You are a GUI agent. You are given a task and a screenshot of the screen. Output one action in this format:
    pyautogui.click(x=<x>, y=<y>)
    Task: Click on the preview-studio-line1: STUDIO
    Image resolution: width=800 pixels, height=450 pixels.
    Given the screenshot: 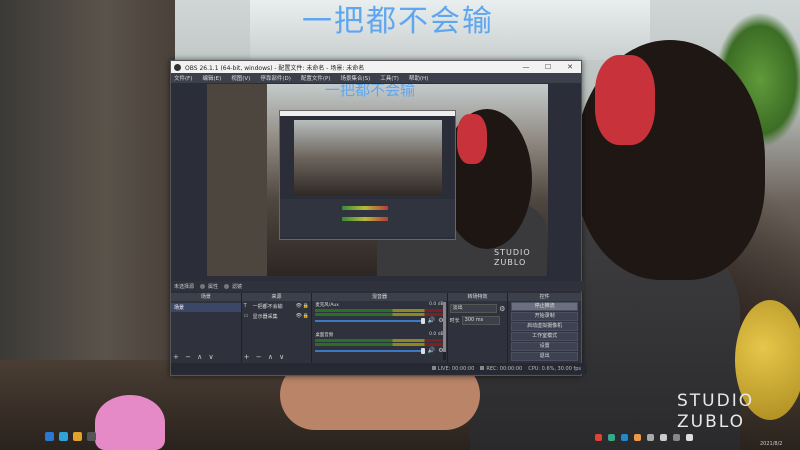 What is the action you would take?
    pyautogui.click(x=512, y=252)
    